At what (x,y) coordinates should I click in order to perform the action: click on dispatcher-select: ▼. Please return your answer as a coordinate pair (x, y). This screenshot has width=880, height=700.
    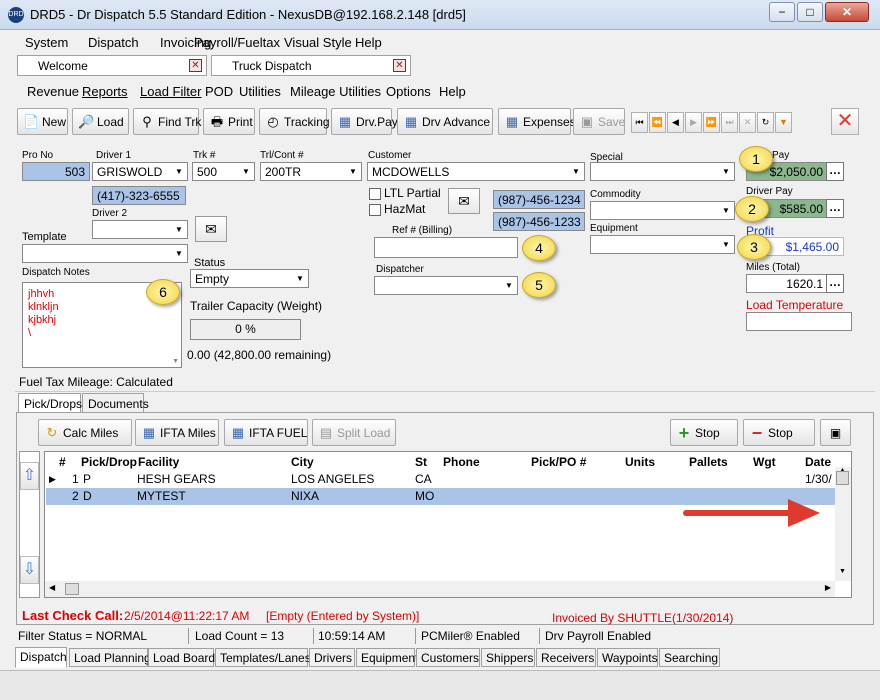
    Looking at the image, I should click on (446, 285).